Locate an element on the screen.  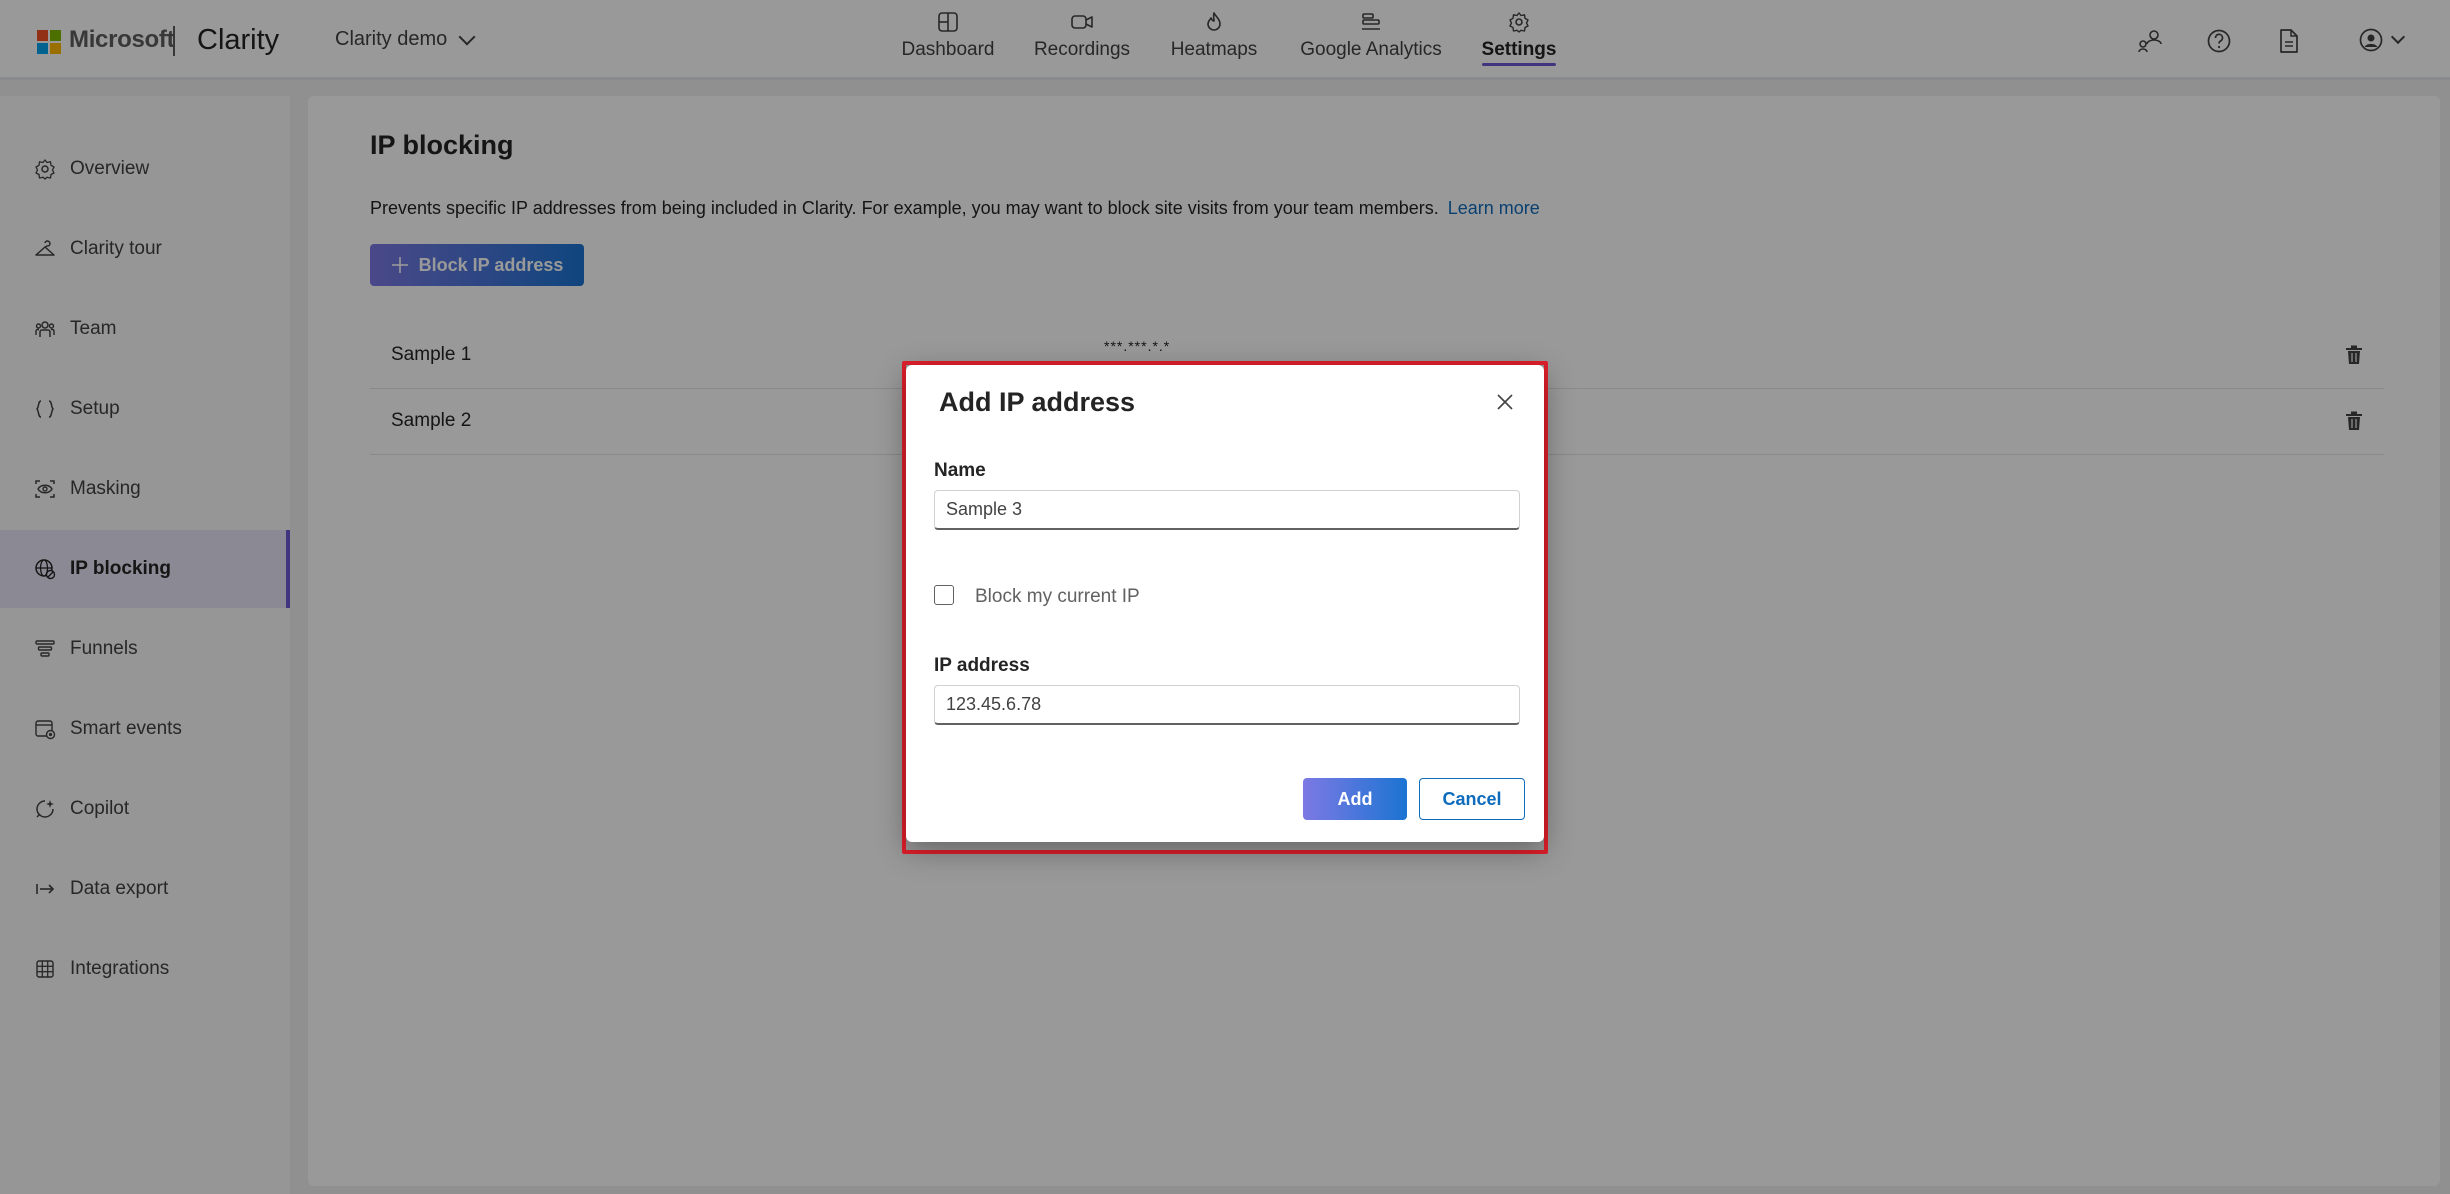
ip-address-field-label: IP address is located at coordinates (982, 665).